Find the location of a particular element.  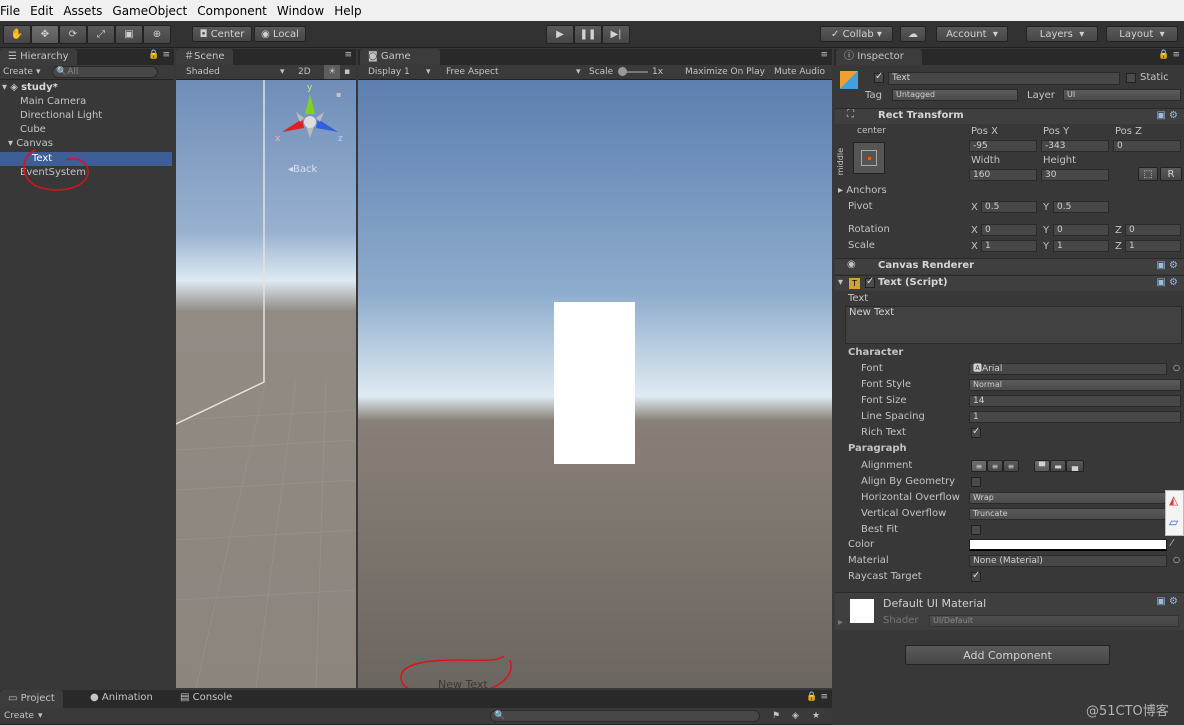

rect-transform-header: ⛶ Rect Transform ▣ ⚙ is located at coordinates (1009, 116).